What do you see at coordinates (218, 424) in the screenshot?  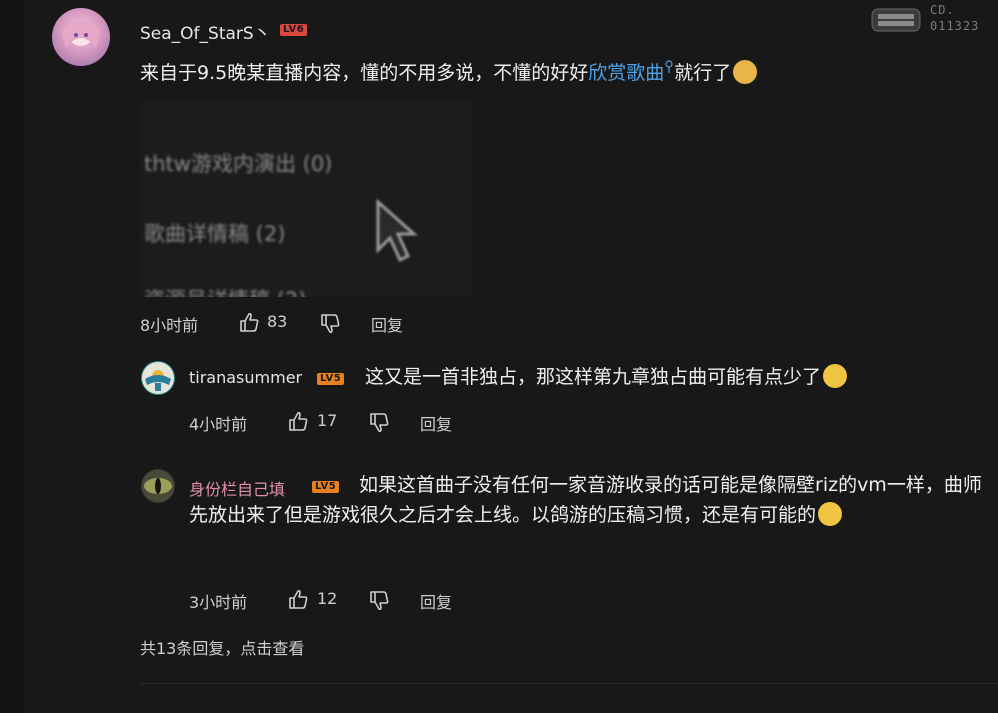 I see `reply-time: 4小时前` at bounding box center [218, 424].